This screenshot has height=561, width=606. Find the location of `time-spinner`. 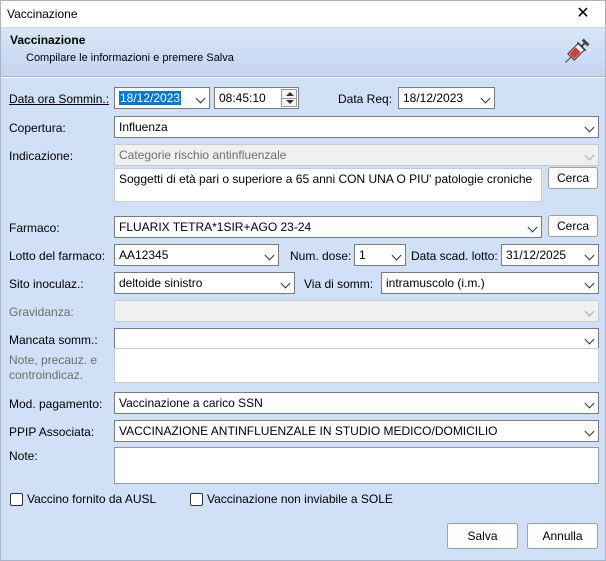

time-spinner is located at coordinates (289, 98).